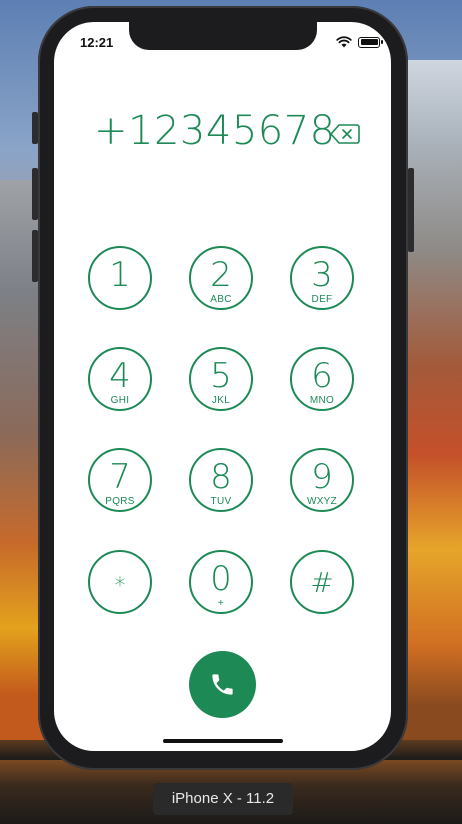  I want to click on simulator-device-label: iPhone X - 11.2, so click(223, 799).